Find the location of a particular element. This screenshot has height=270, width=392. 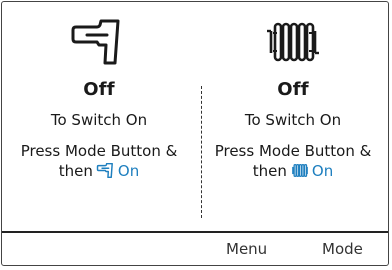

hot-water-instruction-then: then On is located at coordinates (99, 171).